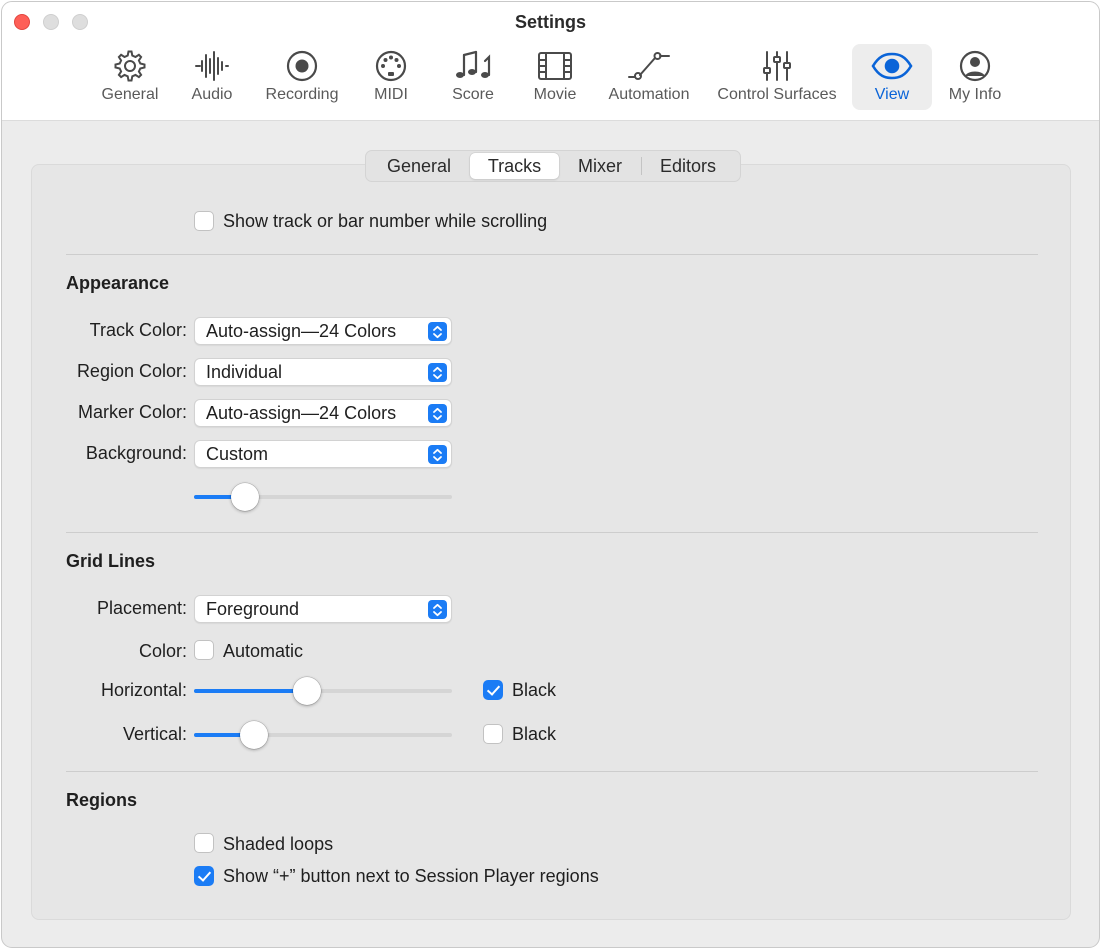  Describe the element at coordinates (302, 66) in the screenshot. I see `record-icon` at that location.